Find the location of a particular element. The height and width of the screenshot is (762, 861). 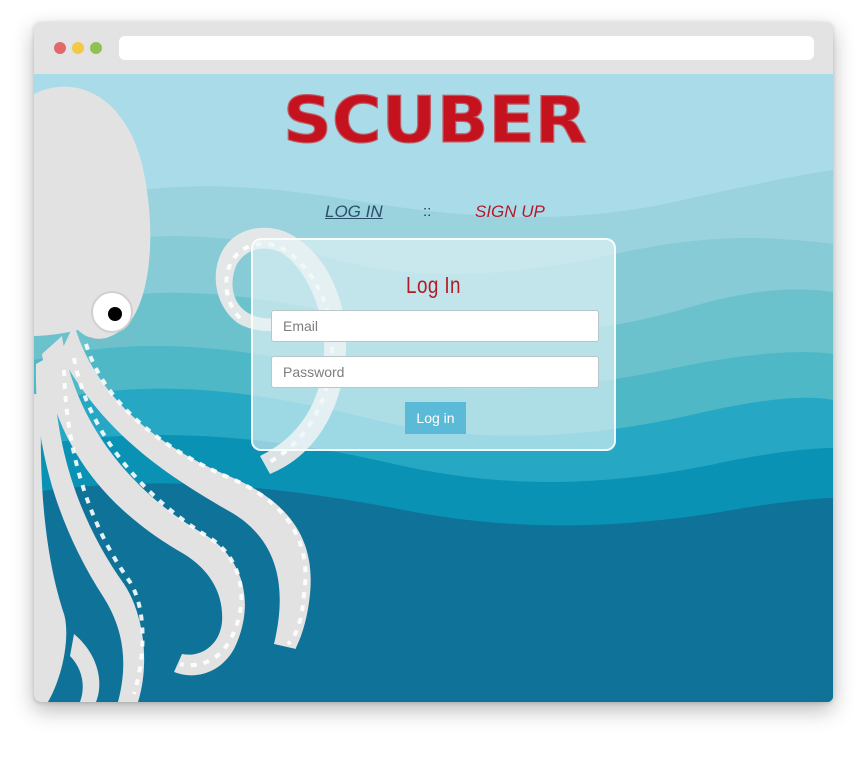

tab-sign-up: SIGN UP is located at coordinates (510, 212).